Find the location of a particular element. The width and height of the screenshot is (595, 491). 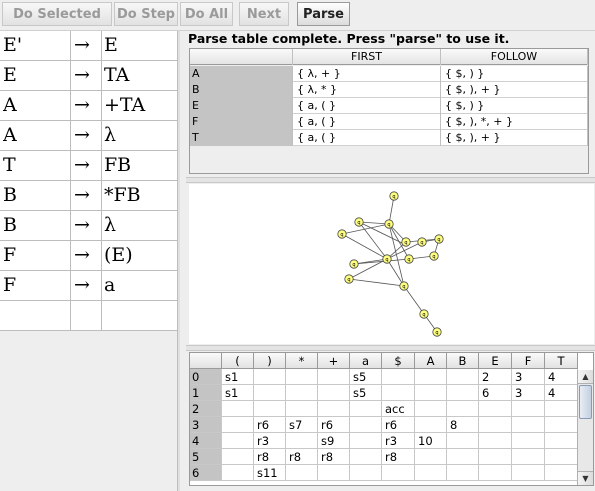

column-header: B is located at coordinates (463, 361).